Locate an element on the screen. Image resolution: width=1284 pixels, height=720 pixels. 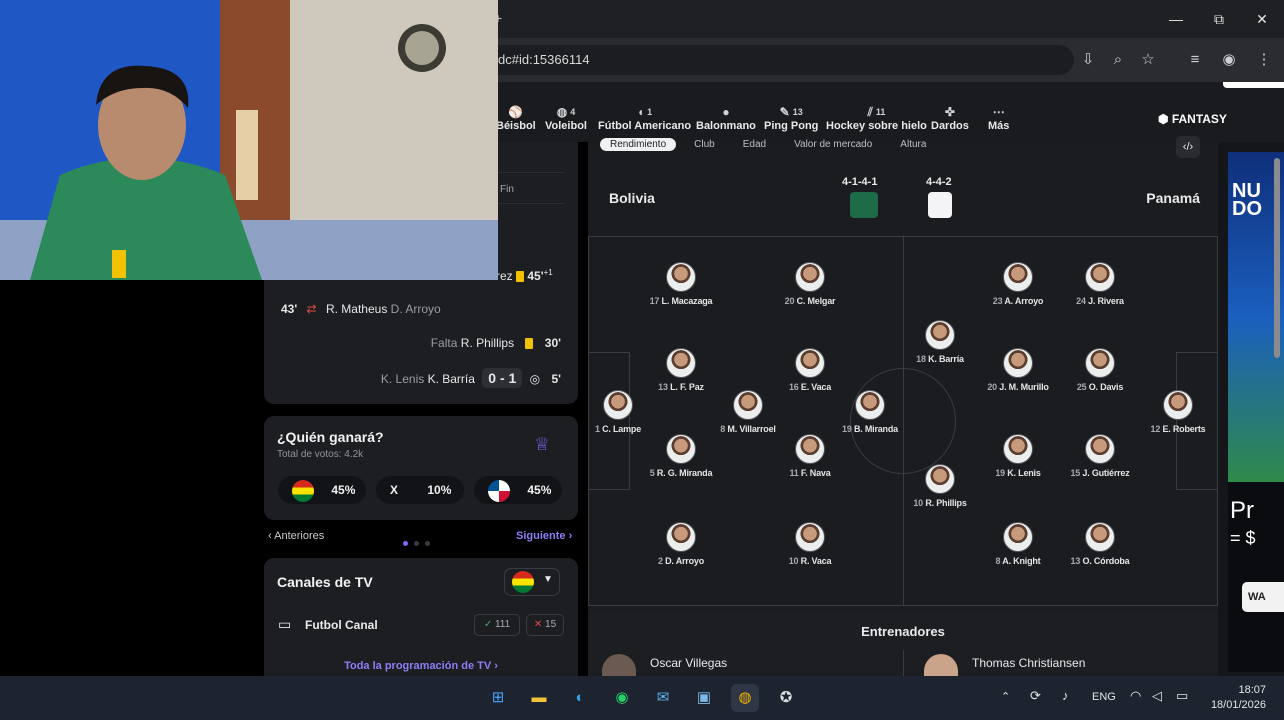
sport-tab-handball: ● Balonmano is located at coordinates (726, 118).